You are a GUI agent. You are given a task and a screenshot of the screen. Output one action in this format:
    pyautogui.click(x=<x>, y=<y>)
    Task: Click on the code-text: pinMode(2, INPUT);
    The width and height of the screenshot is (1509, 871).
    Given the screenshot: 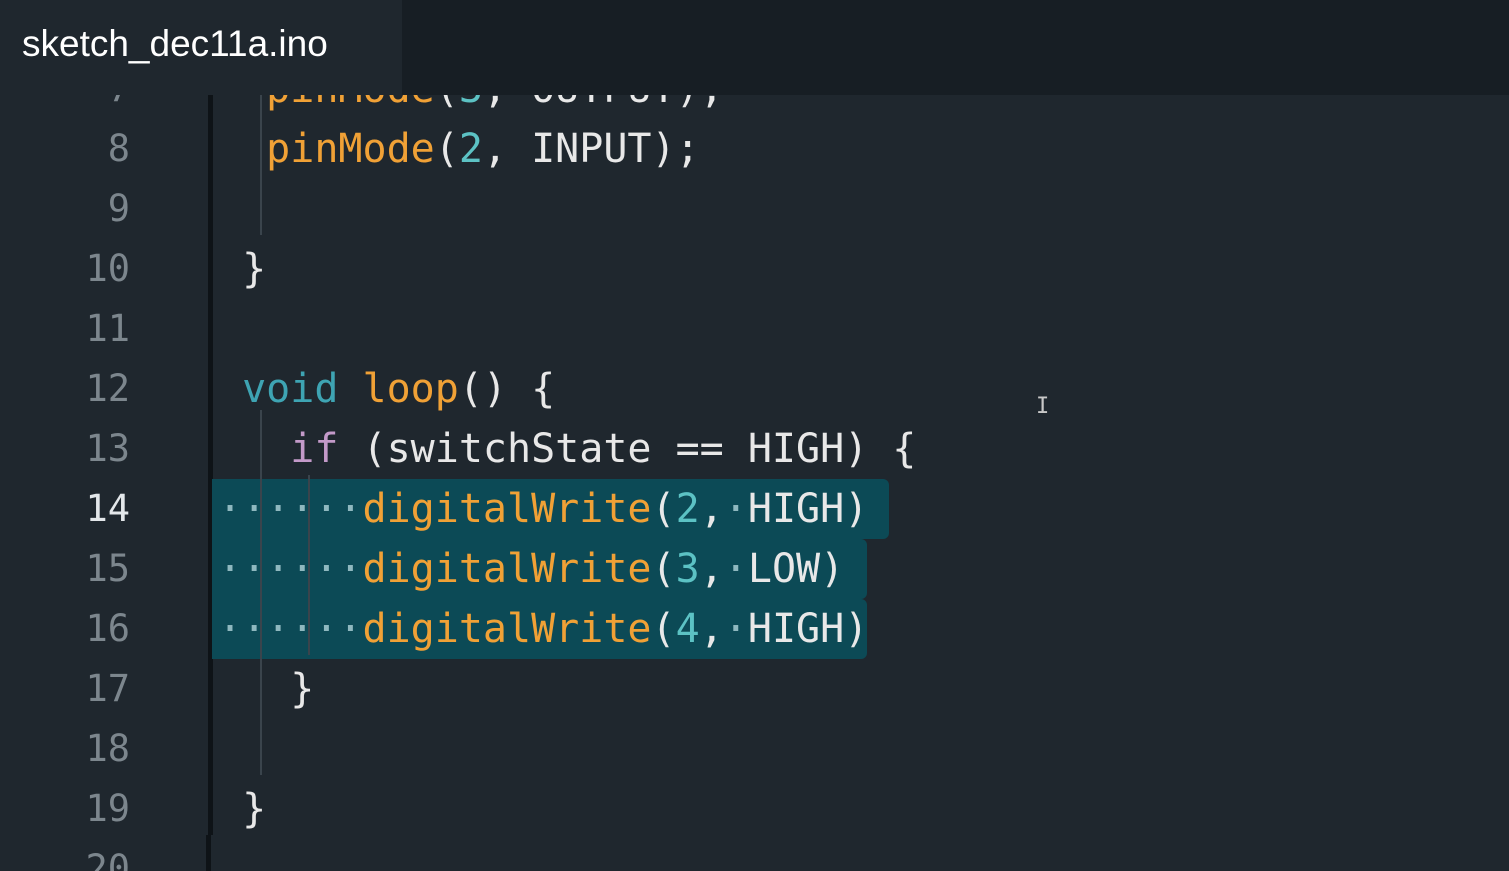 What is the action you would take?
    pyautogui.click(x=459, y=149)
    